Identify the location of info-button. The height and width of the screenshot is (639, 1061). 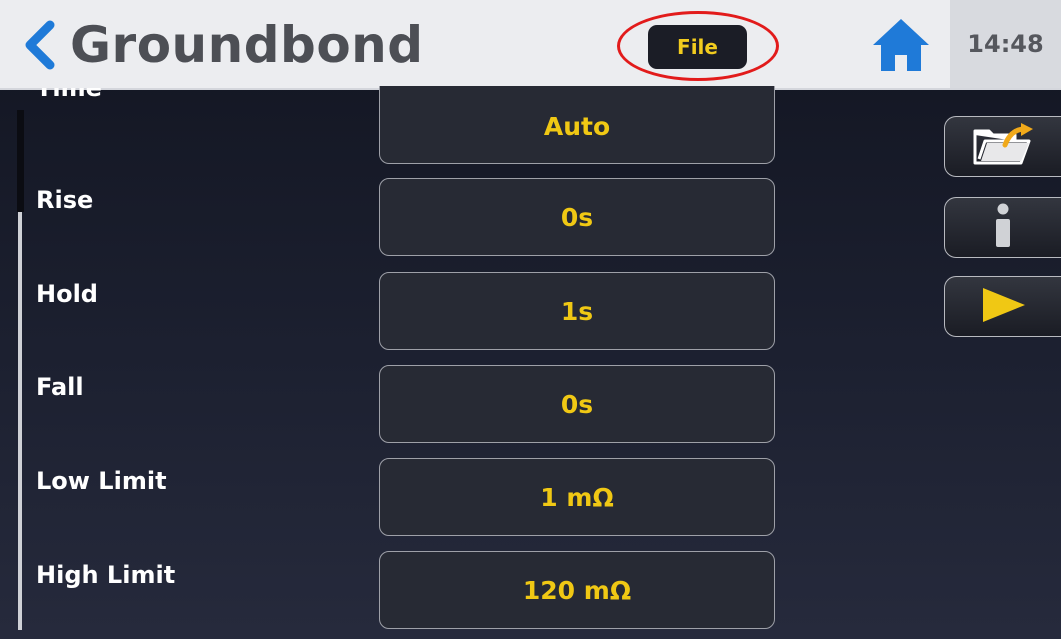
(1002, 227).